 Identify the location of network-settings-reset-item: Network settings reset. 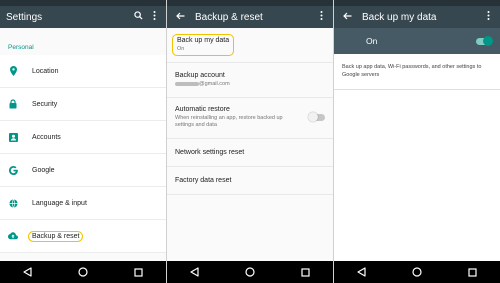
(250, 152).